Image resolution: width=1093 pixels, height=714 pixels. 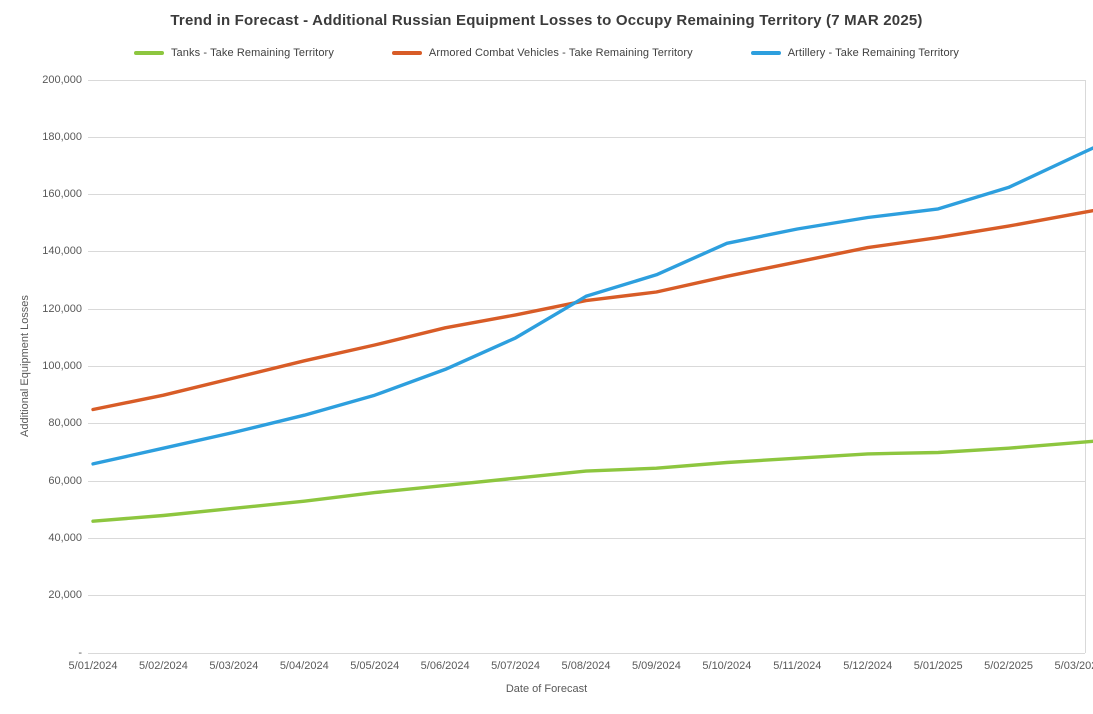 I want to click on series-line-tanks, so click(x=592, y=481).